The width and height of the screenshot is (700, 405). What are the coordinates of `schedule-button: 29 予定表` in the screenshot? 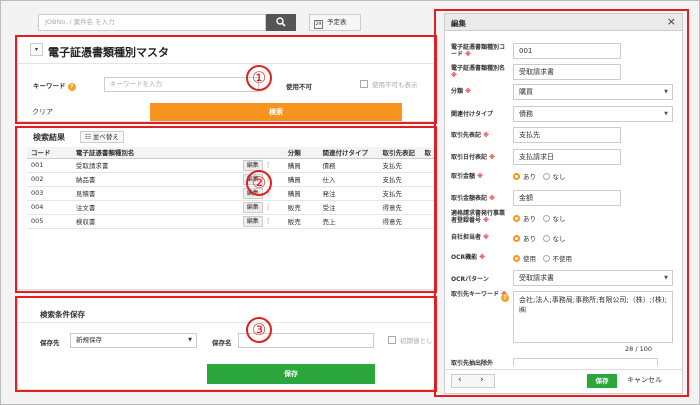 It's located at (335, 22).